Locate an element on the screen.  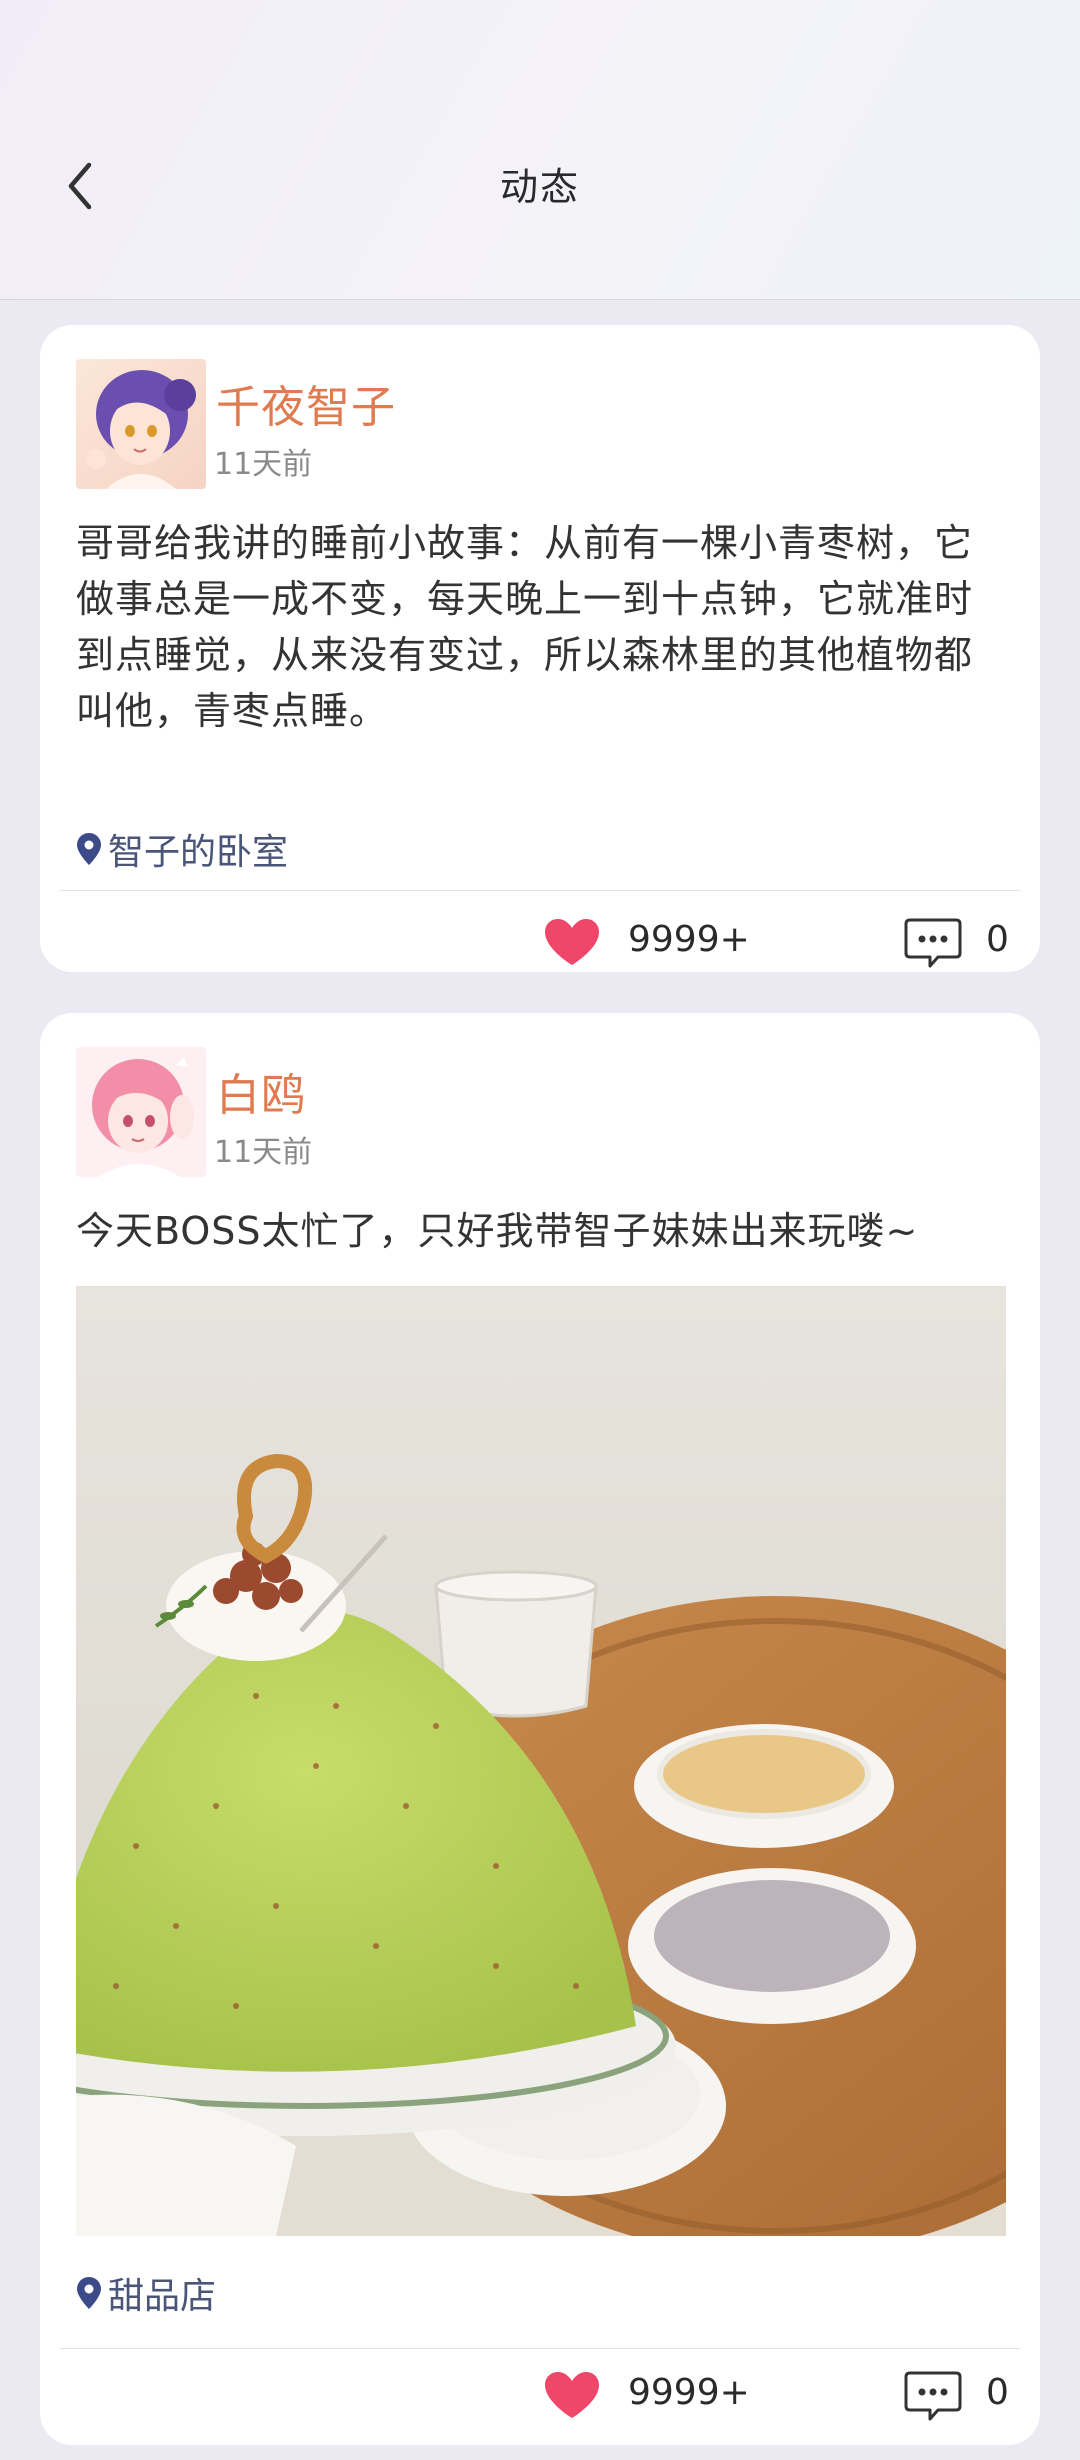
top-bar: 动态 is located at coordinates (540, 150).